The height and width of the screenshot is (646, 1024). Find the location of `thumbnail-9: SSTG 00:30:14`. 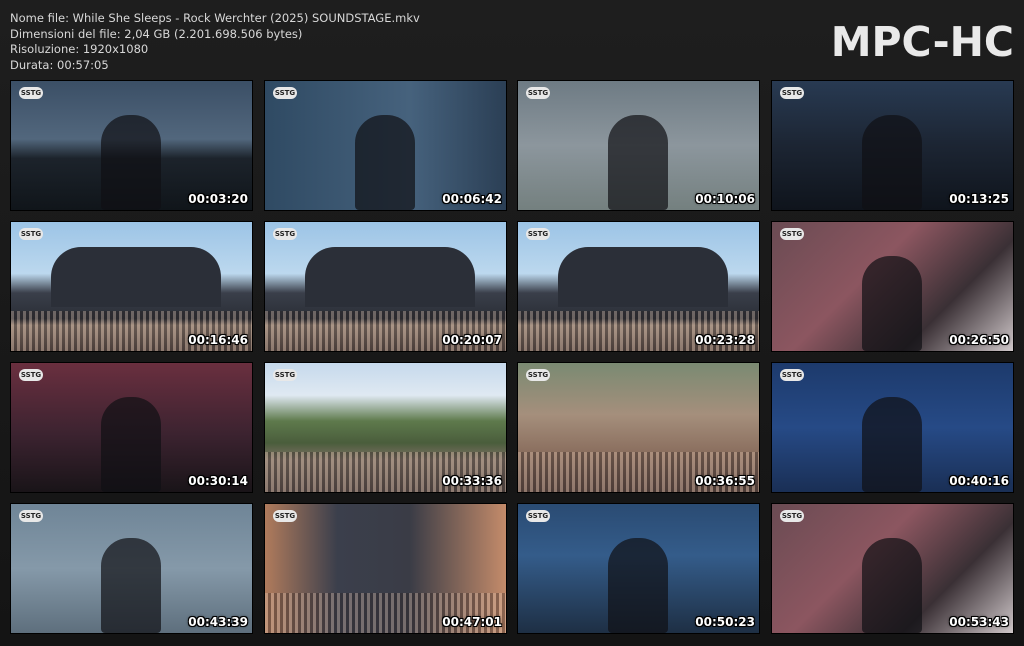

thumbnail-9: SSTG 00:30:14 is located at coordinates (131, 427).